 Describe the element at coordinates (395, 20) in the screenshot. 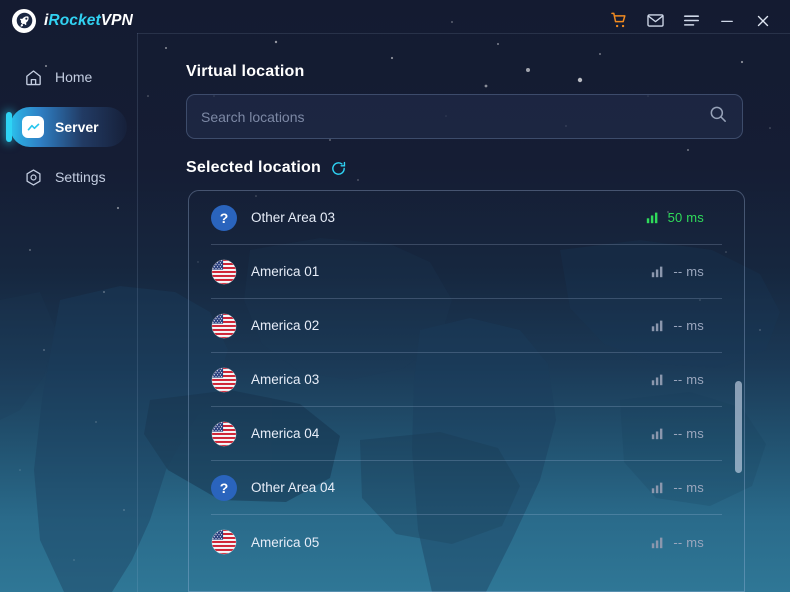

I see `title-bar: iRocketVPN` at that location.